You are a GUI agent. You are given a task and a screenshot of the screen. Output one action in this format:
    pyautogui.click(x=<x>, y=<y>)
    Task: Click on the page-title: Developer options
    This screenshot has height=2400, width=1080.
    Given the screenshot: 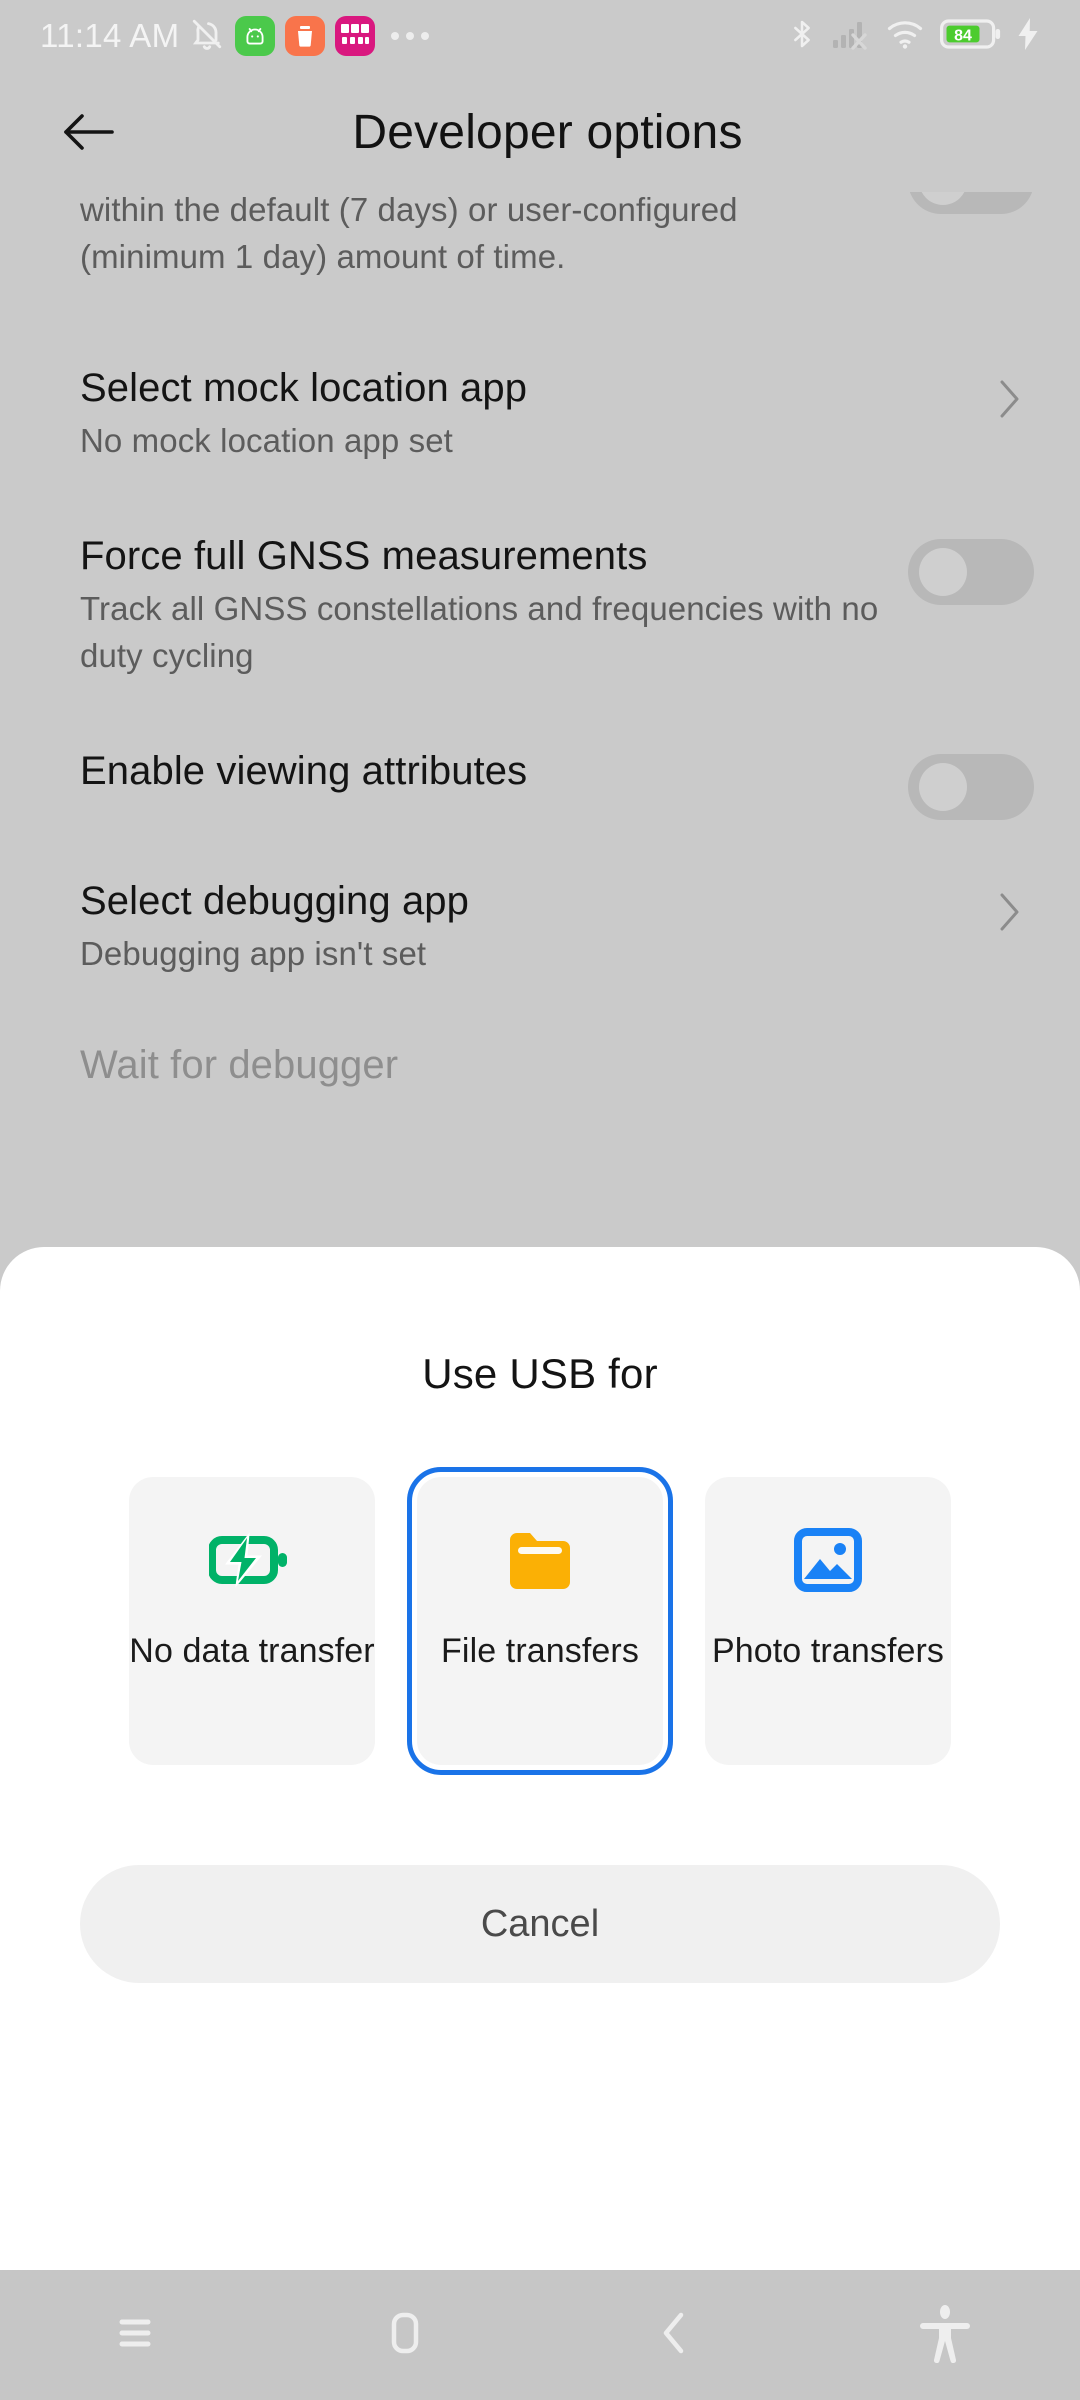 What is the action you would take?
    pyautogui.click(x=547, y=132)
    